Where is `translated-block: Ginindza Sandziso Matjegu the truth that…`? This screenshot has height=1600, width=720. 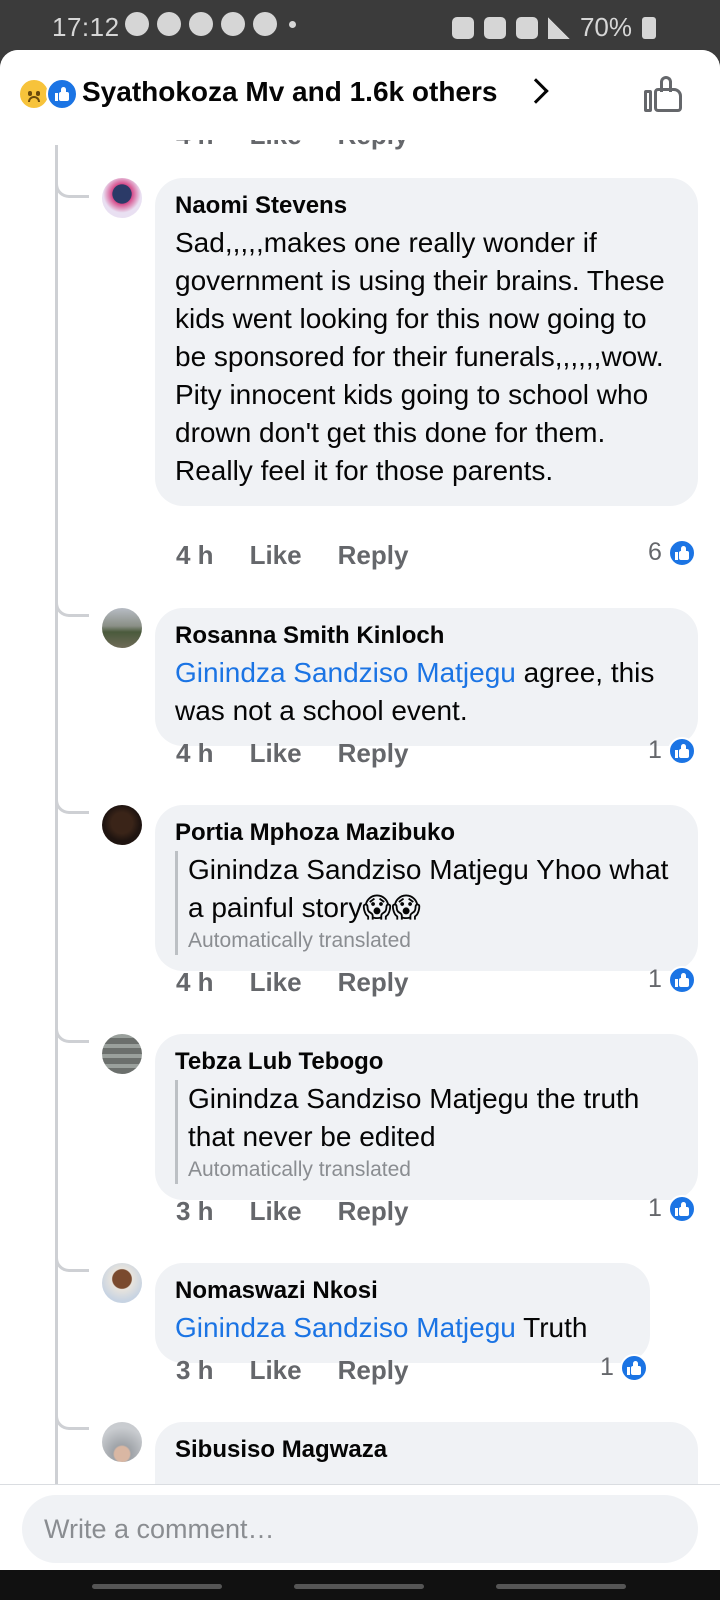
translated-block: Ginindza Sandziso Matjegu the truth that… is located at coordinates (426, 1132).